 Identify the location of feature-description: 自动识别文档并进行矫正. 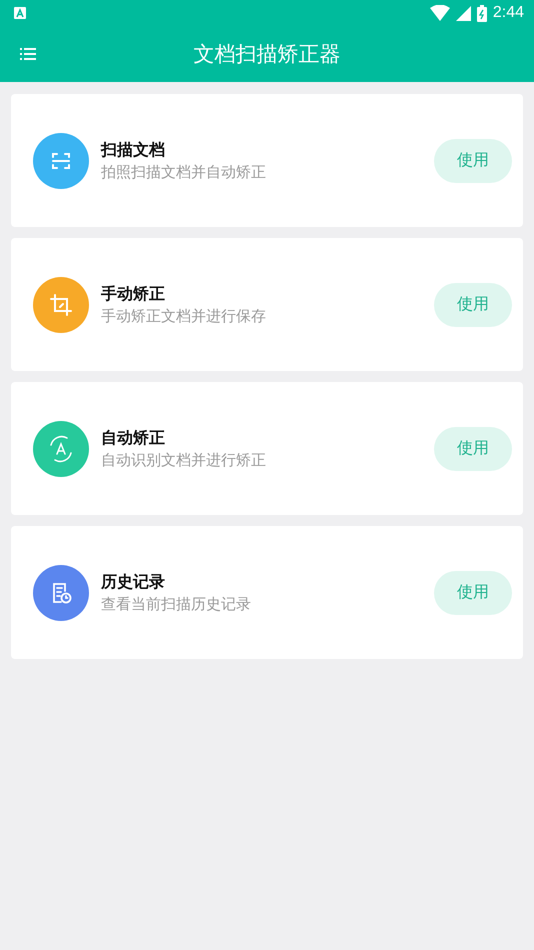
(184, 460).